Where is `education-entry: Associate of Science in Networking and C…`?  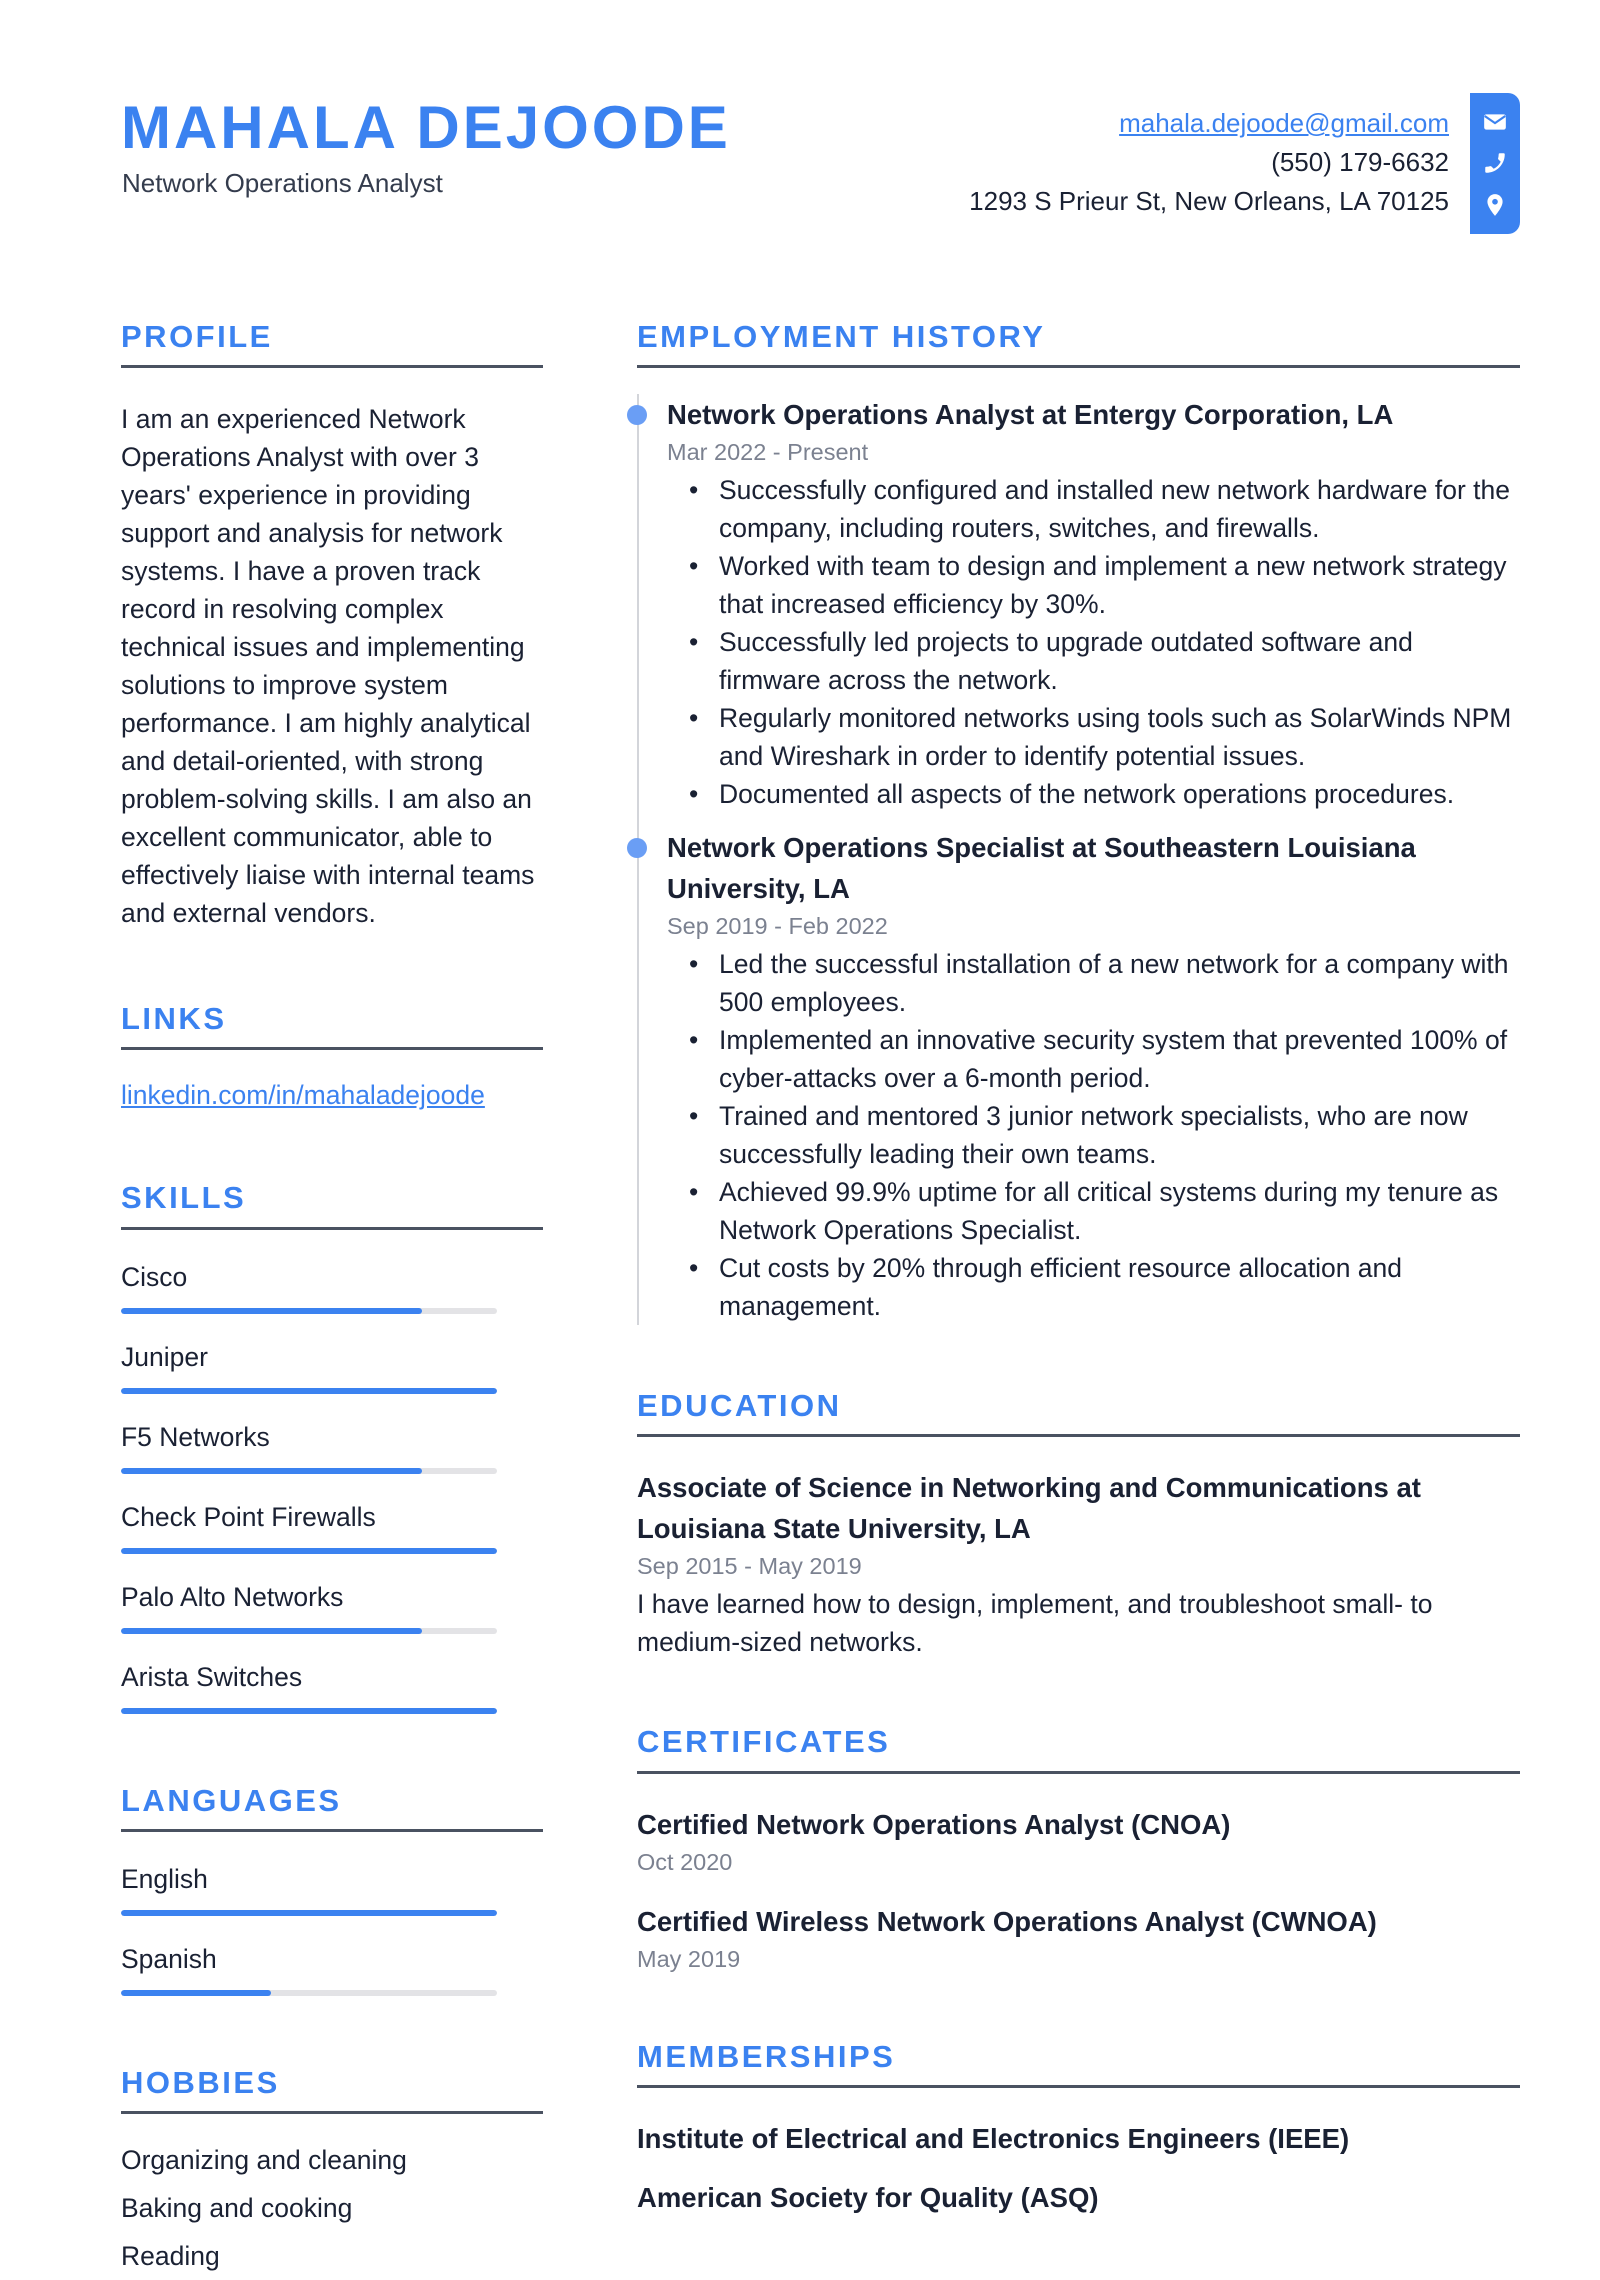 education-entry: Associate of Science in Networking and C… is located at coordinates (1078, 1564).